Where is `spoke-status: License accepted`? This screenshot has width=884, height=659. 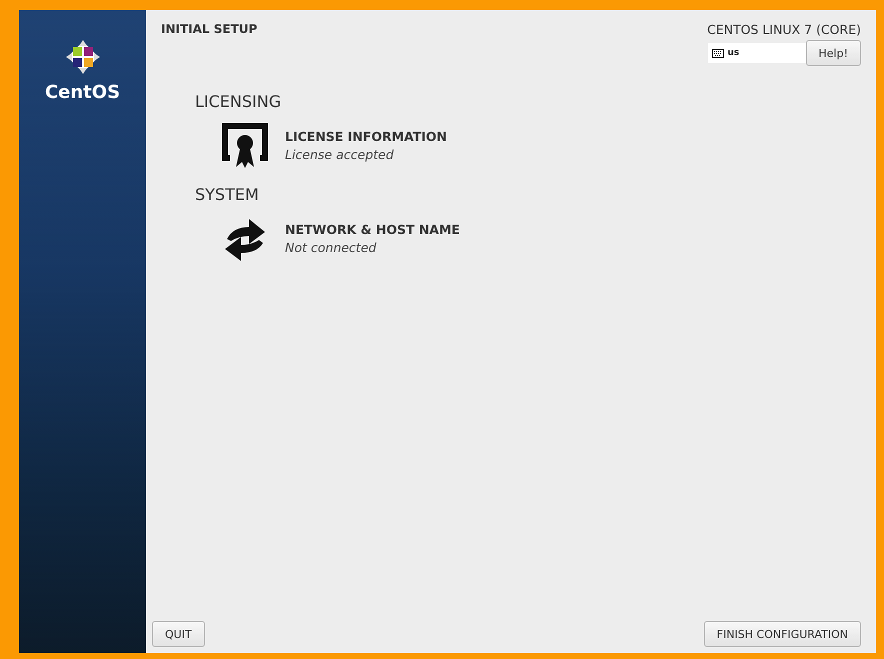
spoke-status: License accepted is located at coordinates (340, 154).